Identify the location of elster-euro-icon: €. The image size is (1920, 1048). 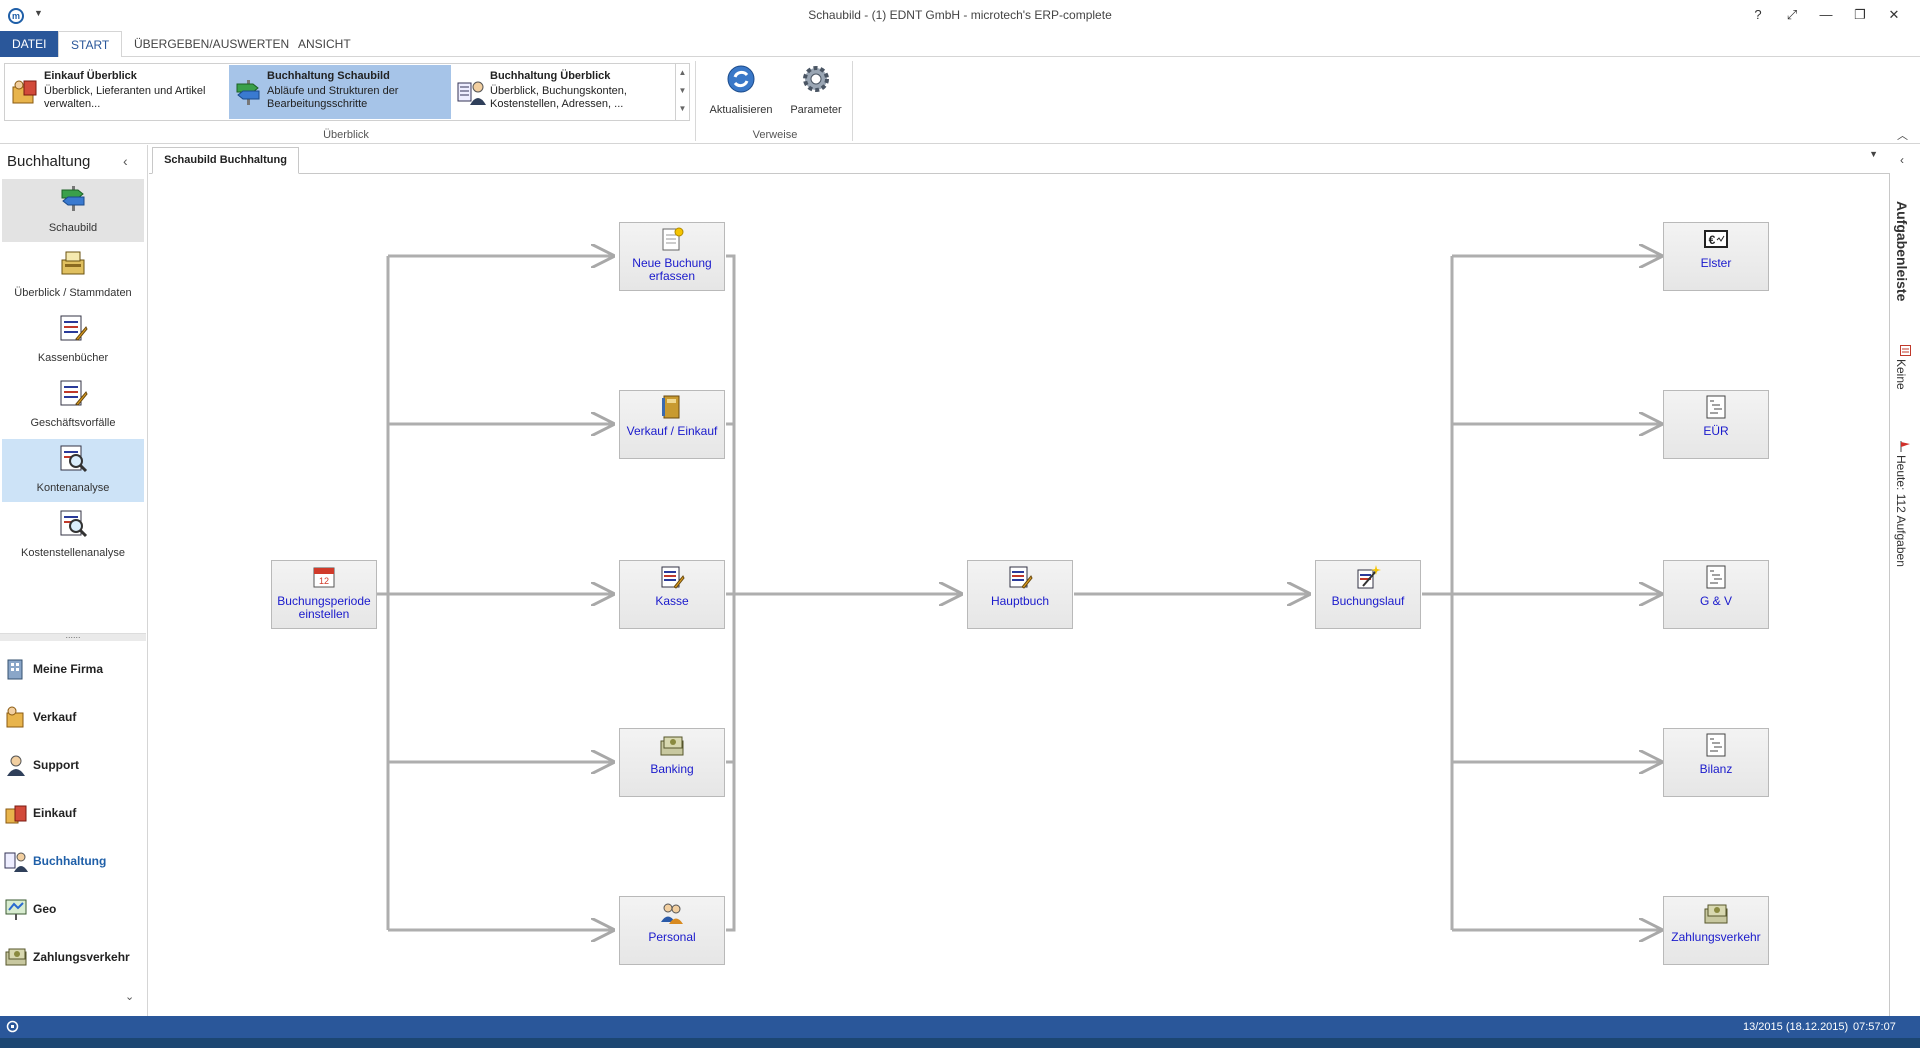
(1716, 239).